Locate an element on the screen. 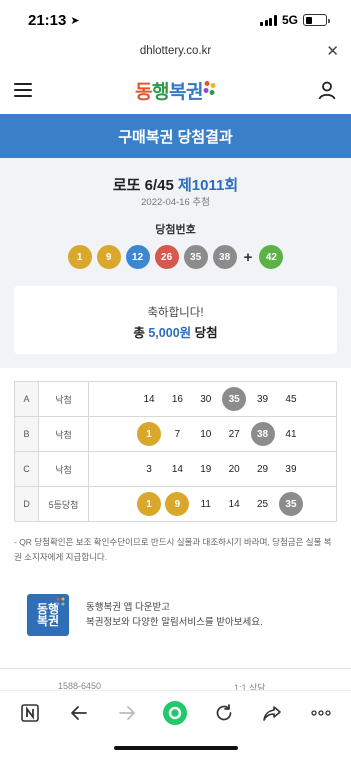 The image size is (351, 759). url-bar: dhlottery.co.kr ✕ is located at coordinates (175, 51).